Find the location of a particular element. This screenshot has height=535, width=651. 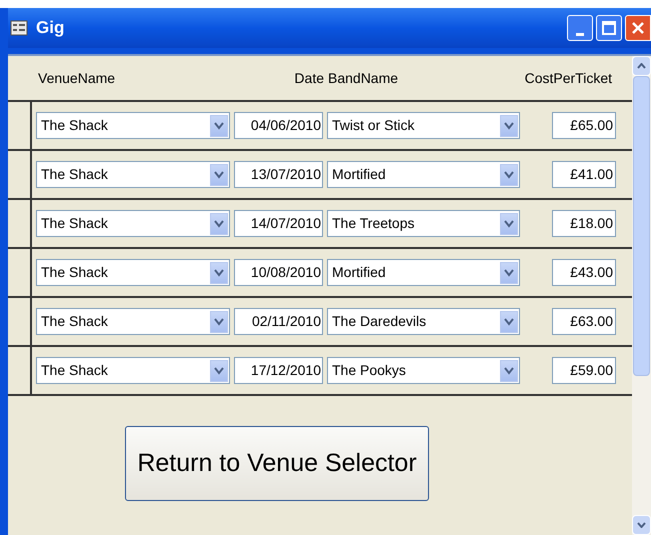

form-icon is located at coordinates (19, 28).